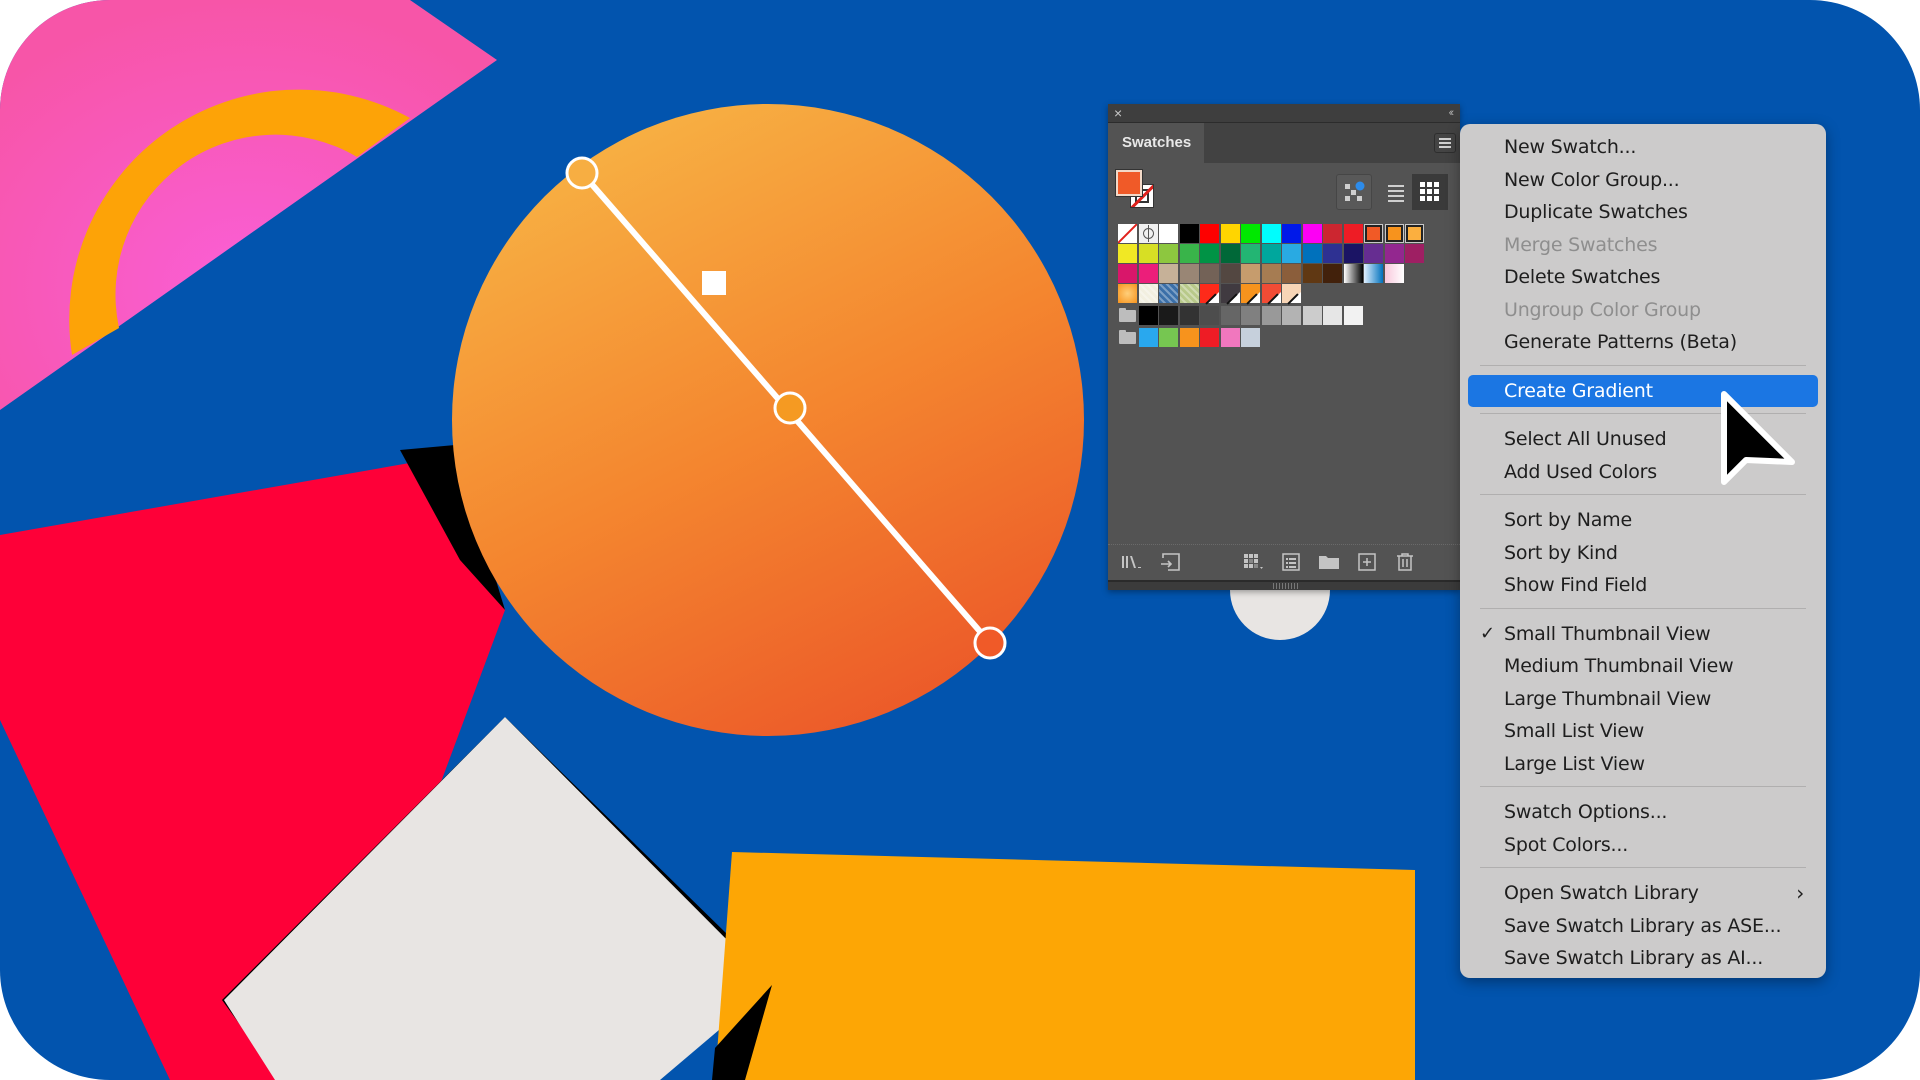 This screenshot has width=1920, height=1080. What do you see at coordinates (990, 643) in the screenshot?
I see `gradient-end-stop` at bounding box center [990, 643].